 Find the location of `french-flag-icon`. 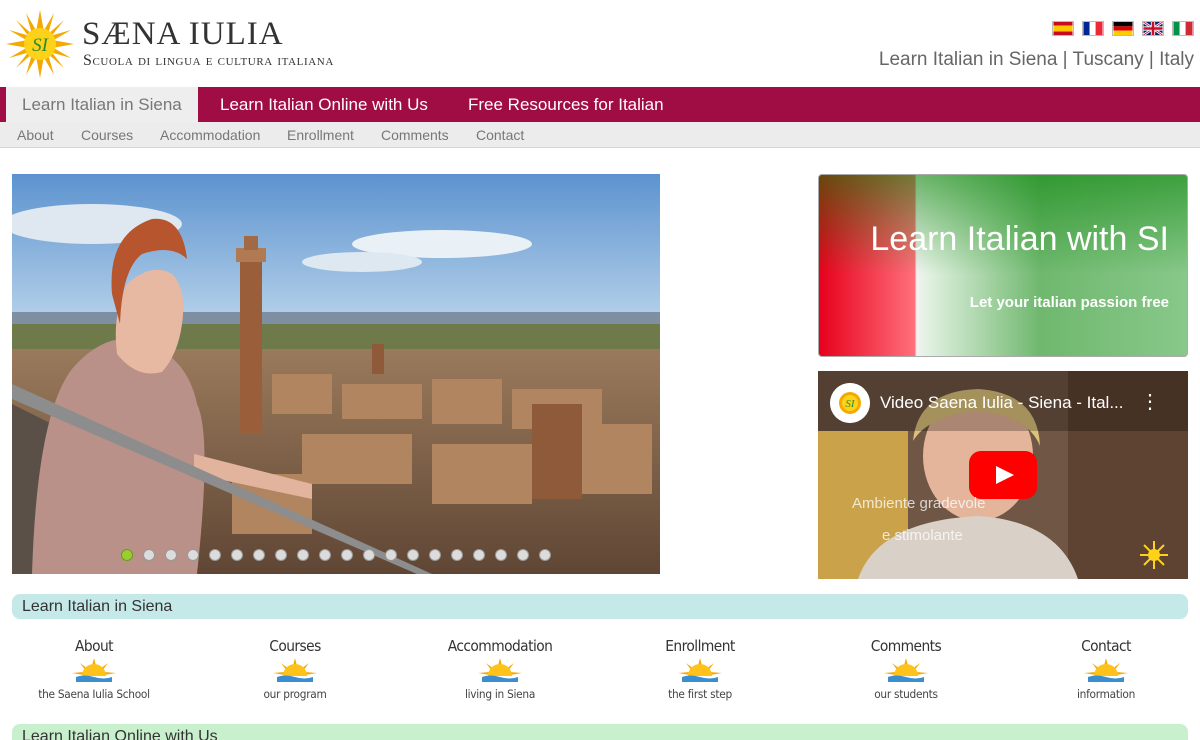

french-flag-icon is located at coordinates (1093, 28).